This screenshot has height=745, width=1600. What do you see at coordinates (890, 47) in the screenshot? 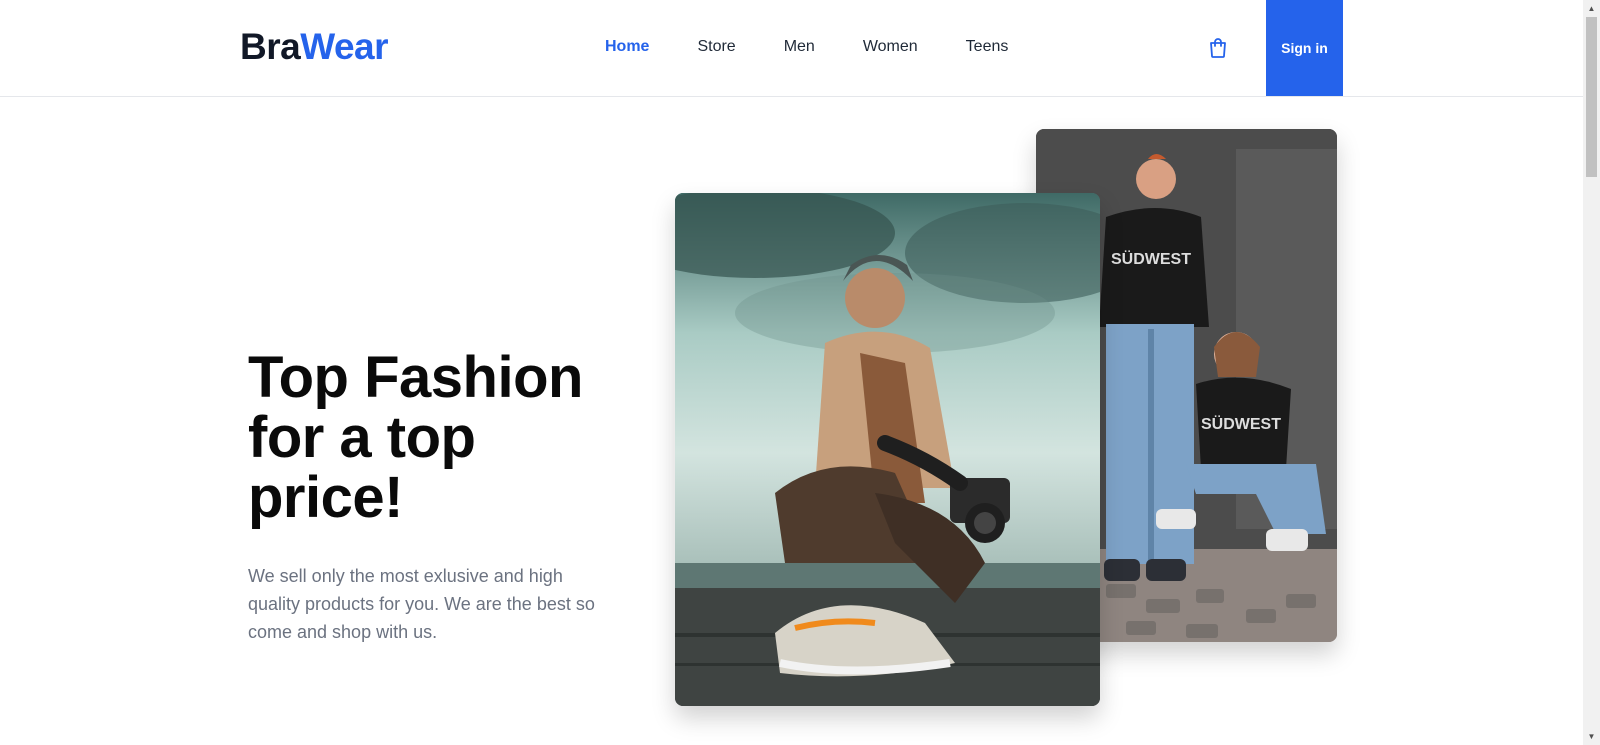
I see `nav-item-women: Women` at bounding box center [890, 47].